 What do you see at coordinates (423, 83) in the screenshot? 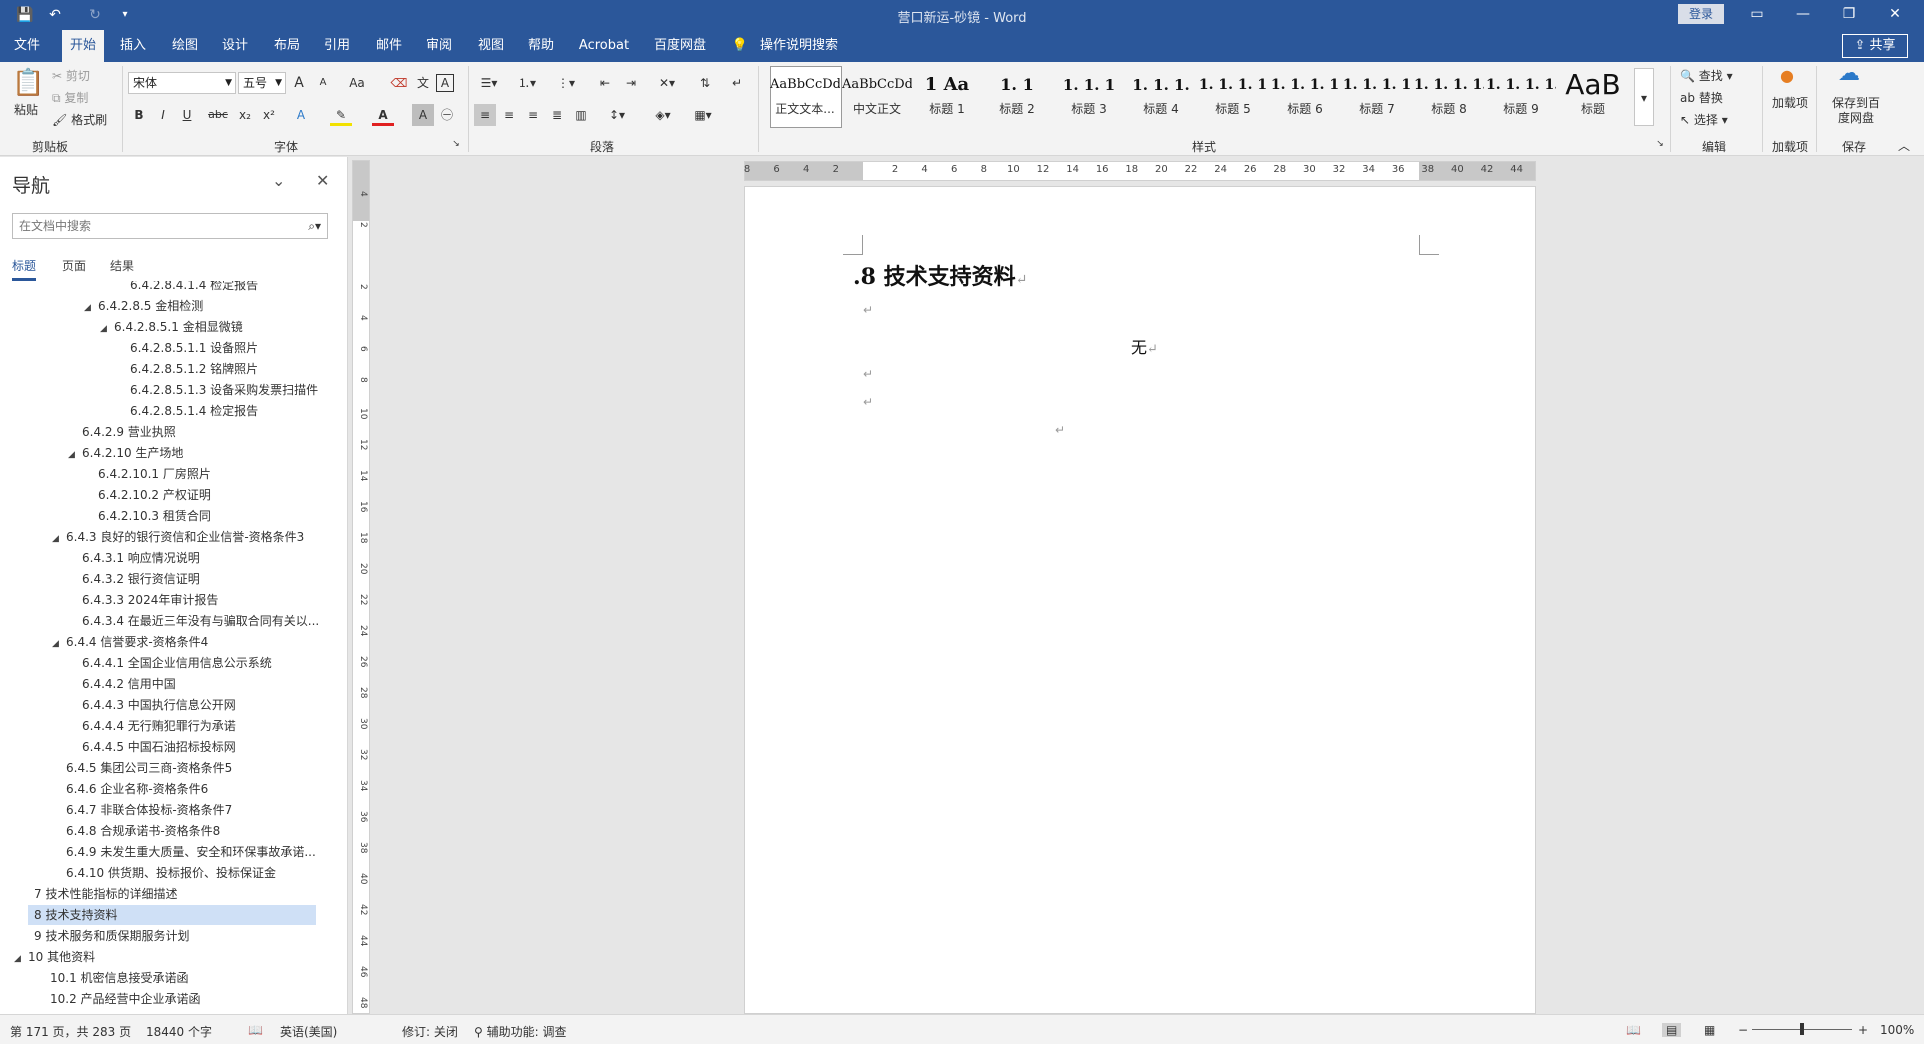
I see `phonetic-guide-icon: 文` at bounding box center [423, 83].